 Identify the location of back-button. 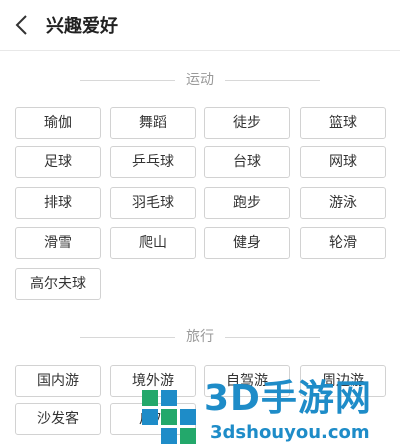
(23, 25).